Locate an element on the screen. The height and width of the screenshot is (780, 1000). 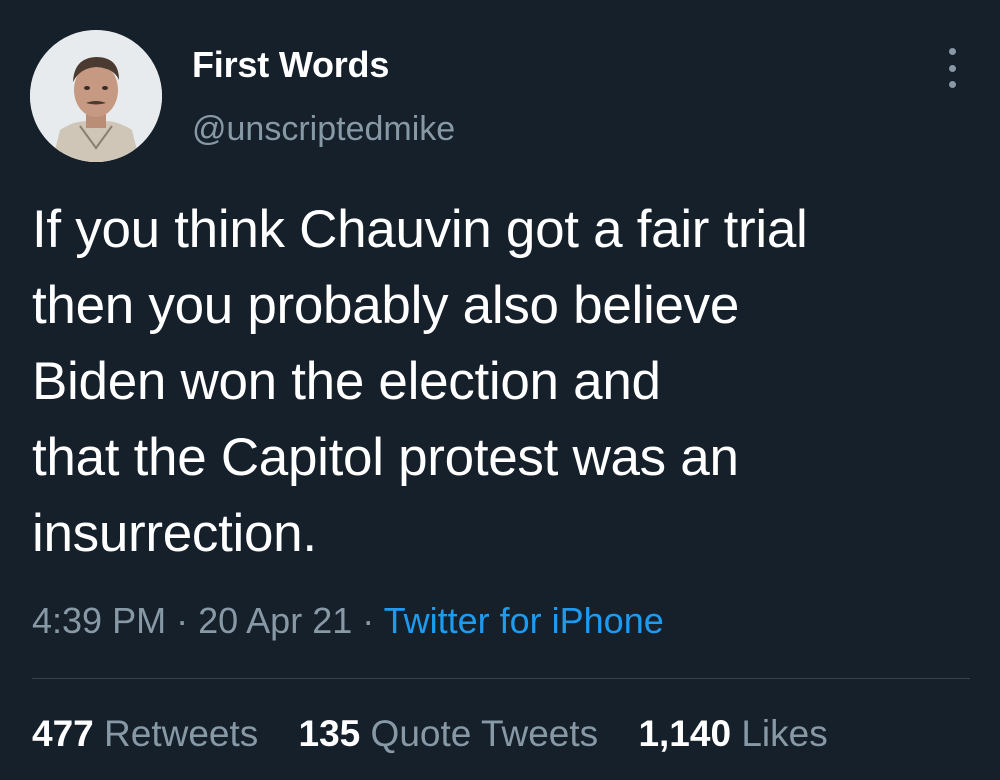
divider is located at coordinates (501, 678).